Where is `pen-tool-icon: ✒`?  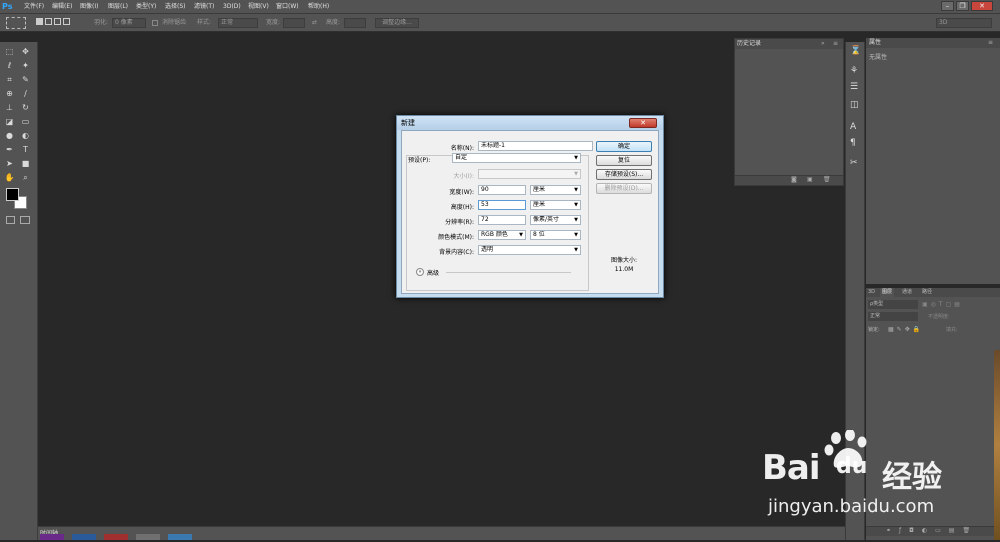
pen-tool-icon: ✒ is located at coordinates (9, 149).